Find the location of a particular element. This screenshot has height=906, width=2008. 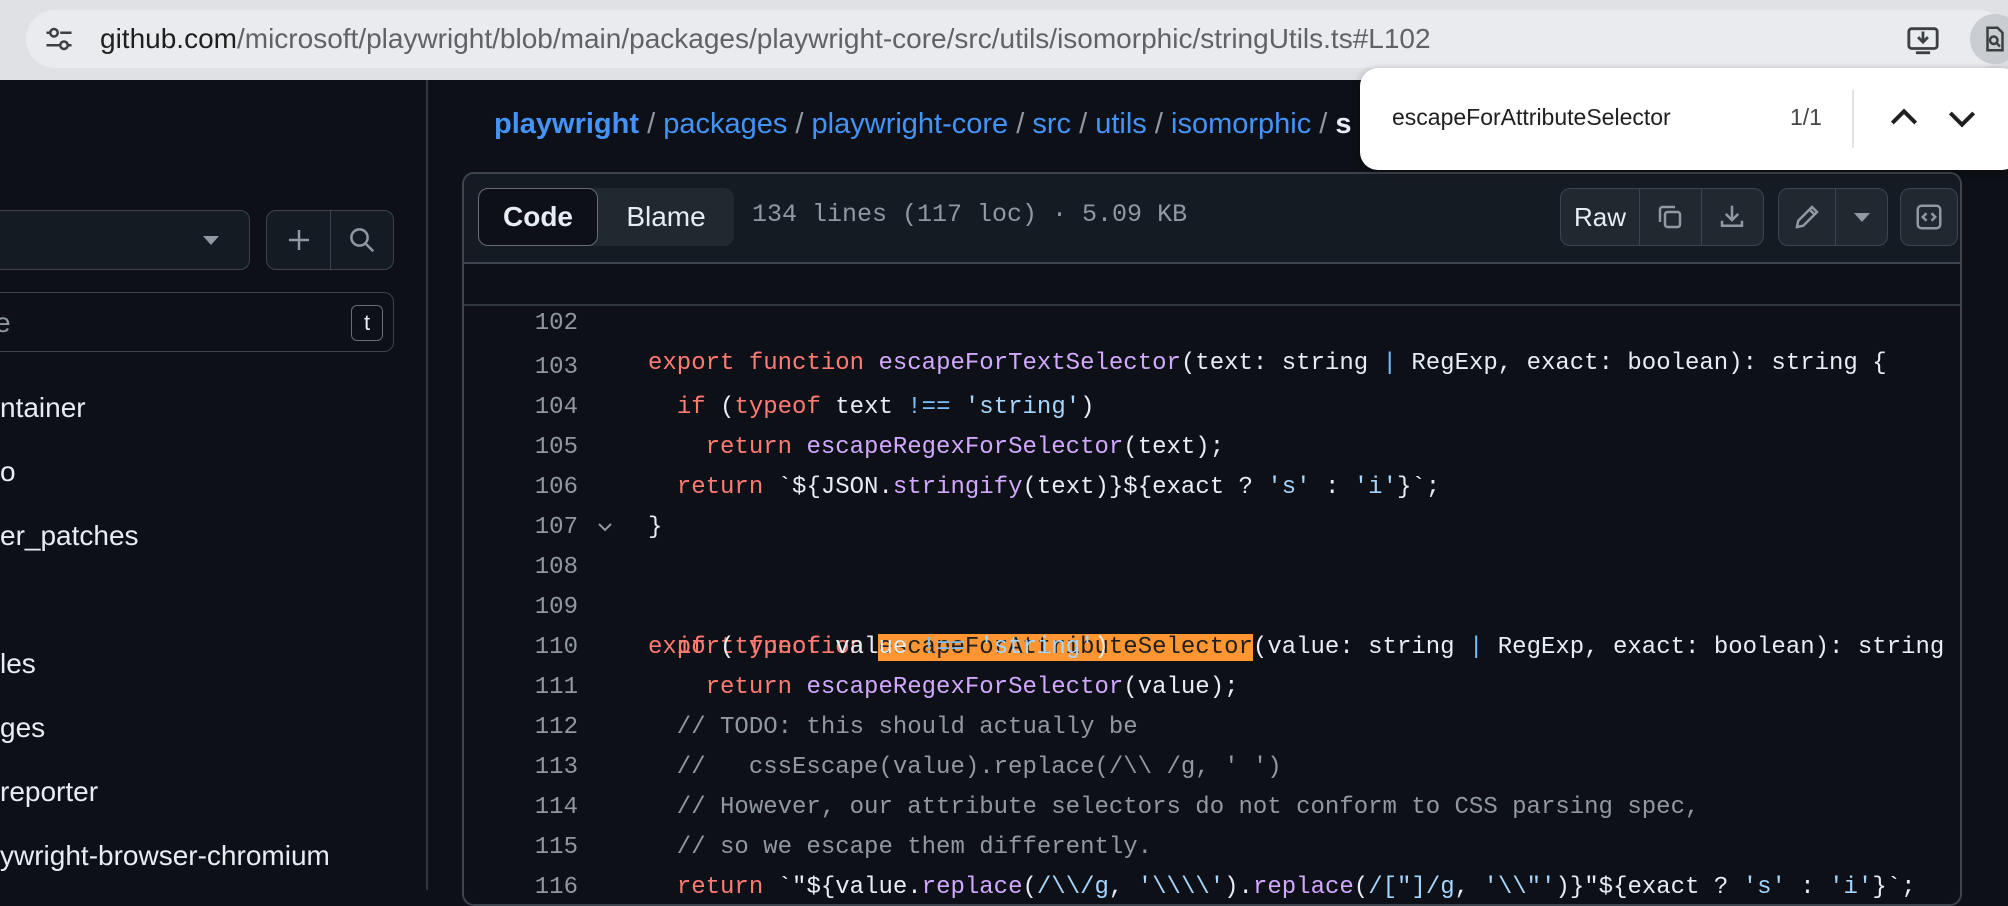

copy-raw-button is located at coordinates (1670, 217).